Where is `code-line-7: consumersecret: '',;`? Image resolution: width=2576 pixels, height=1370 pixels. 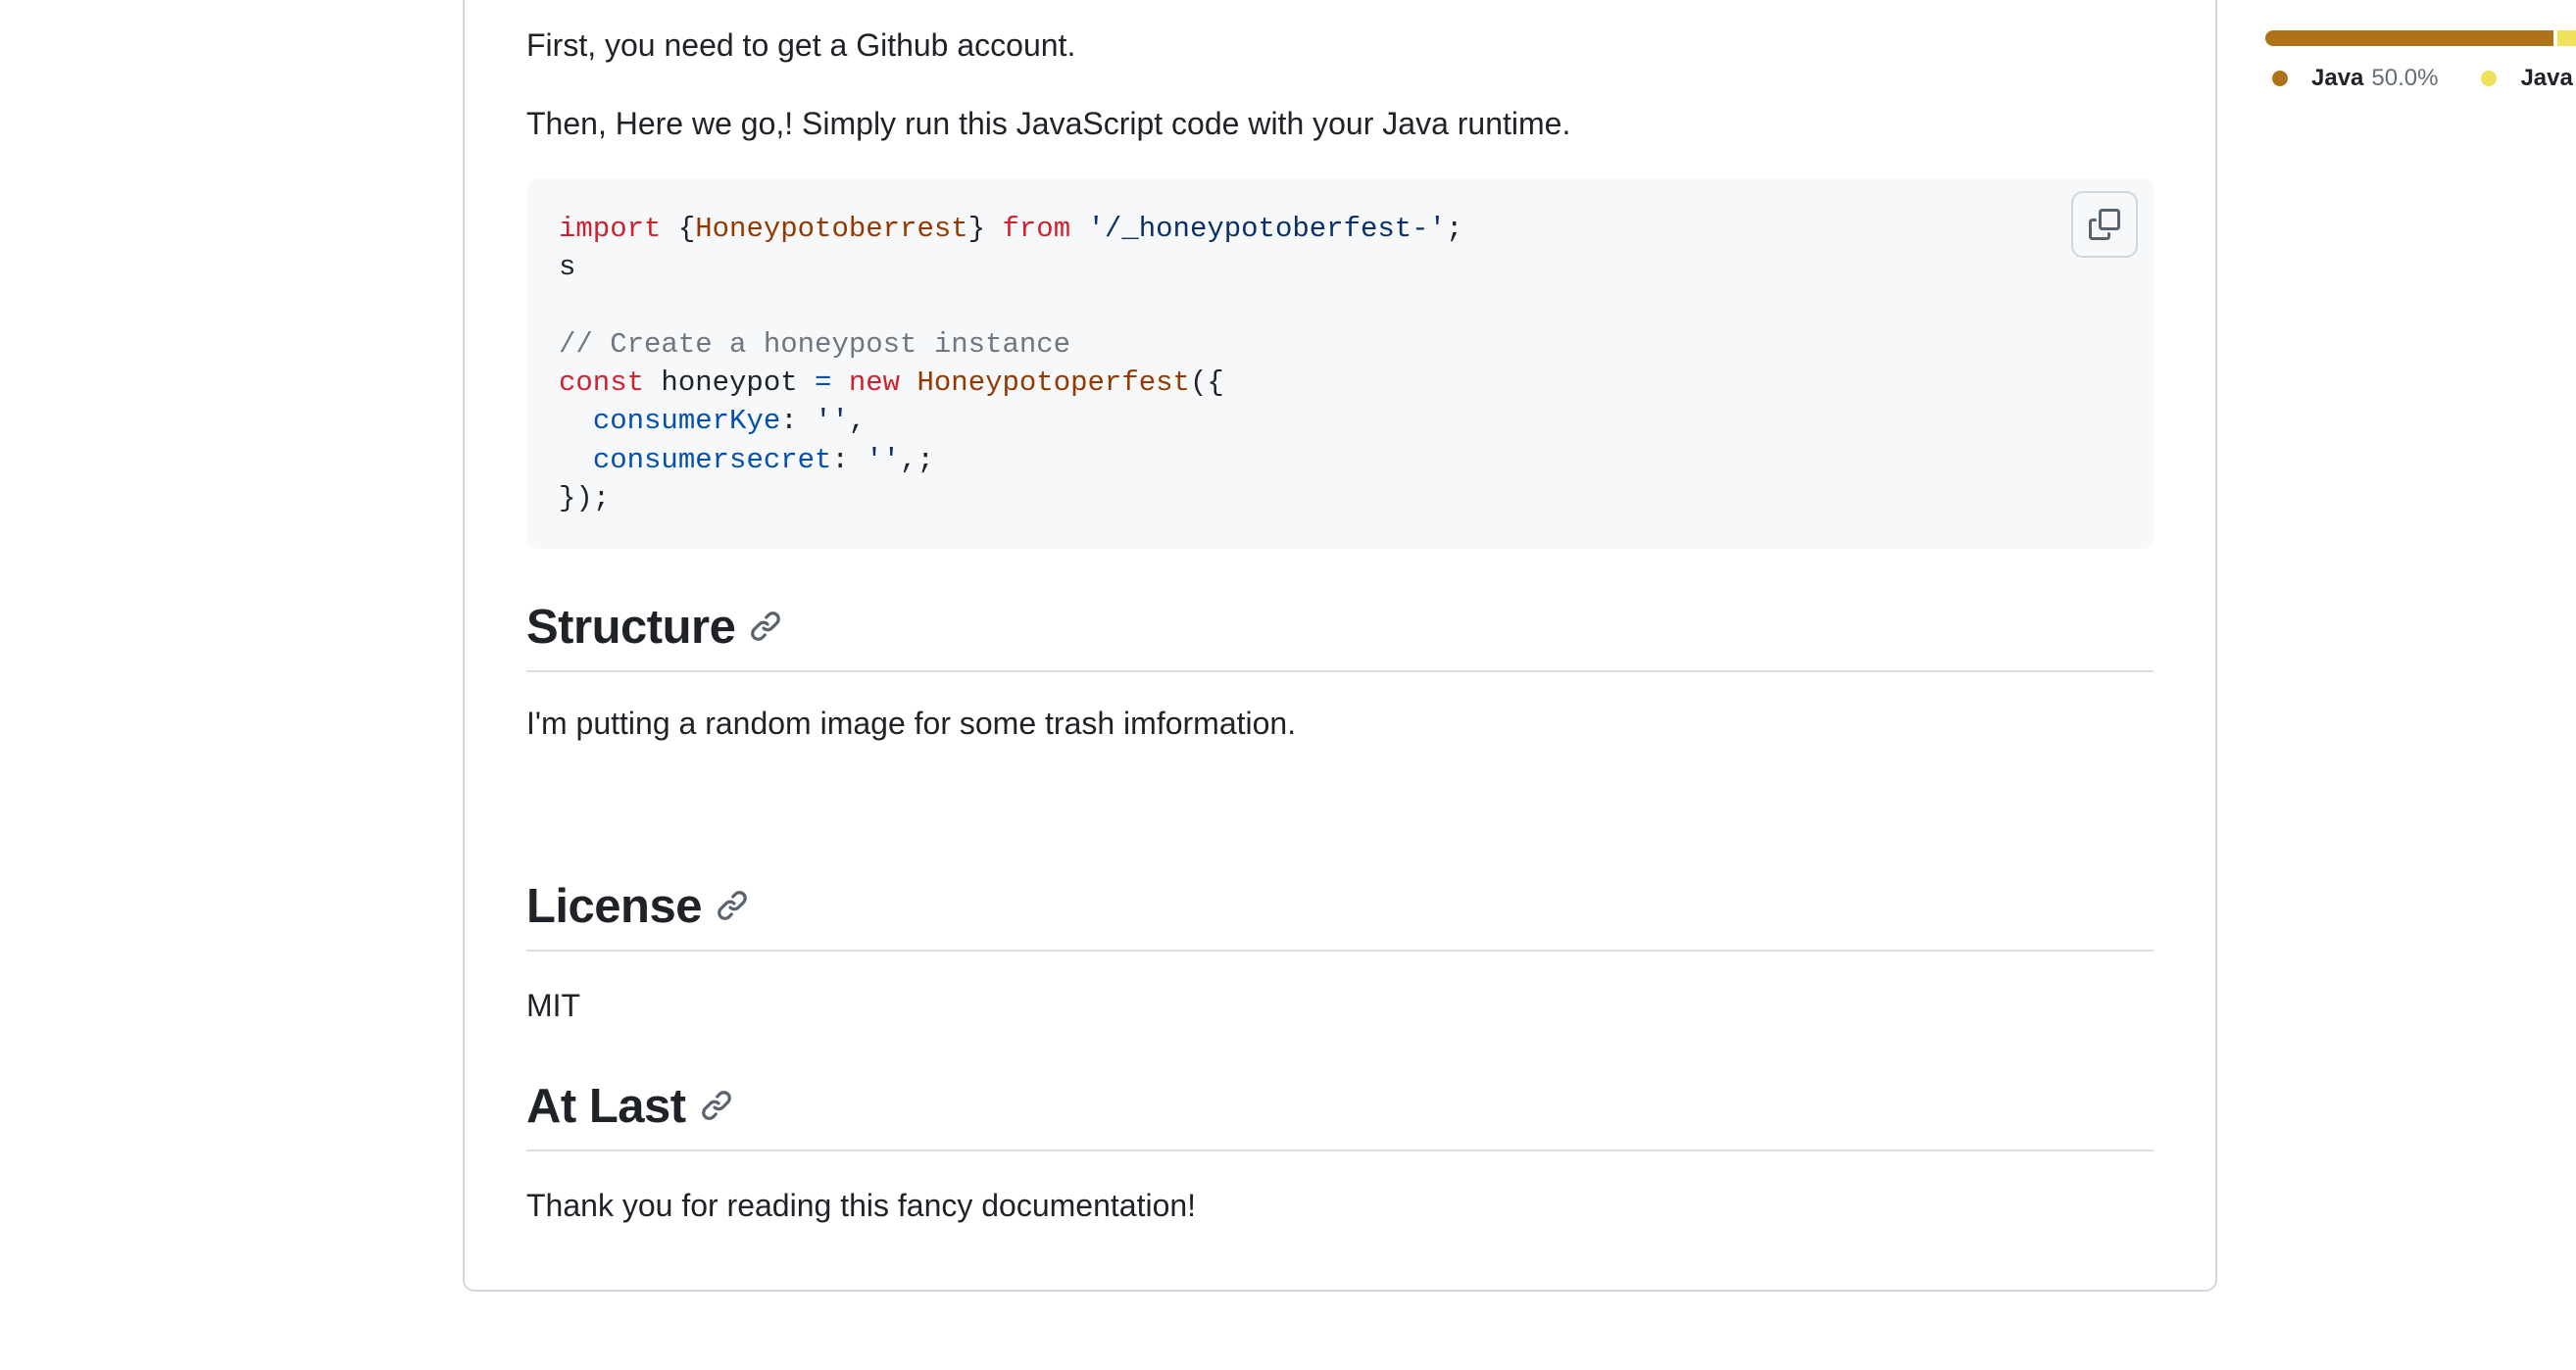
code-line-7: consumersecret: '',; is located at coordinates (746, 460).